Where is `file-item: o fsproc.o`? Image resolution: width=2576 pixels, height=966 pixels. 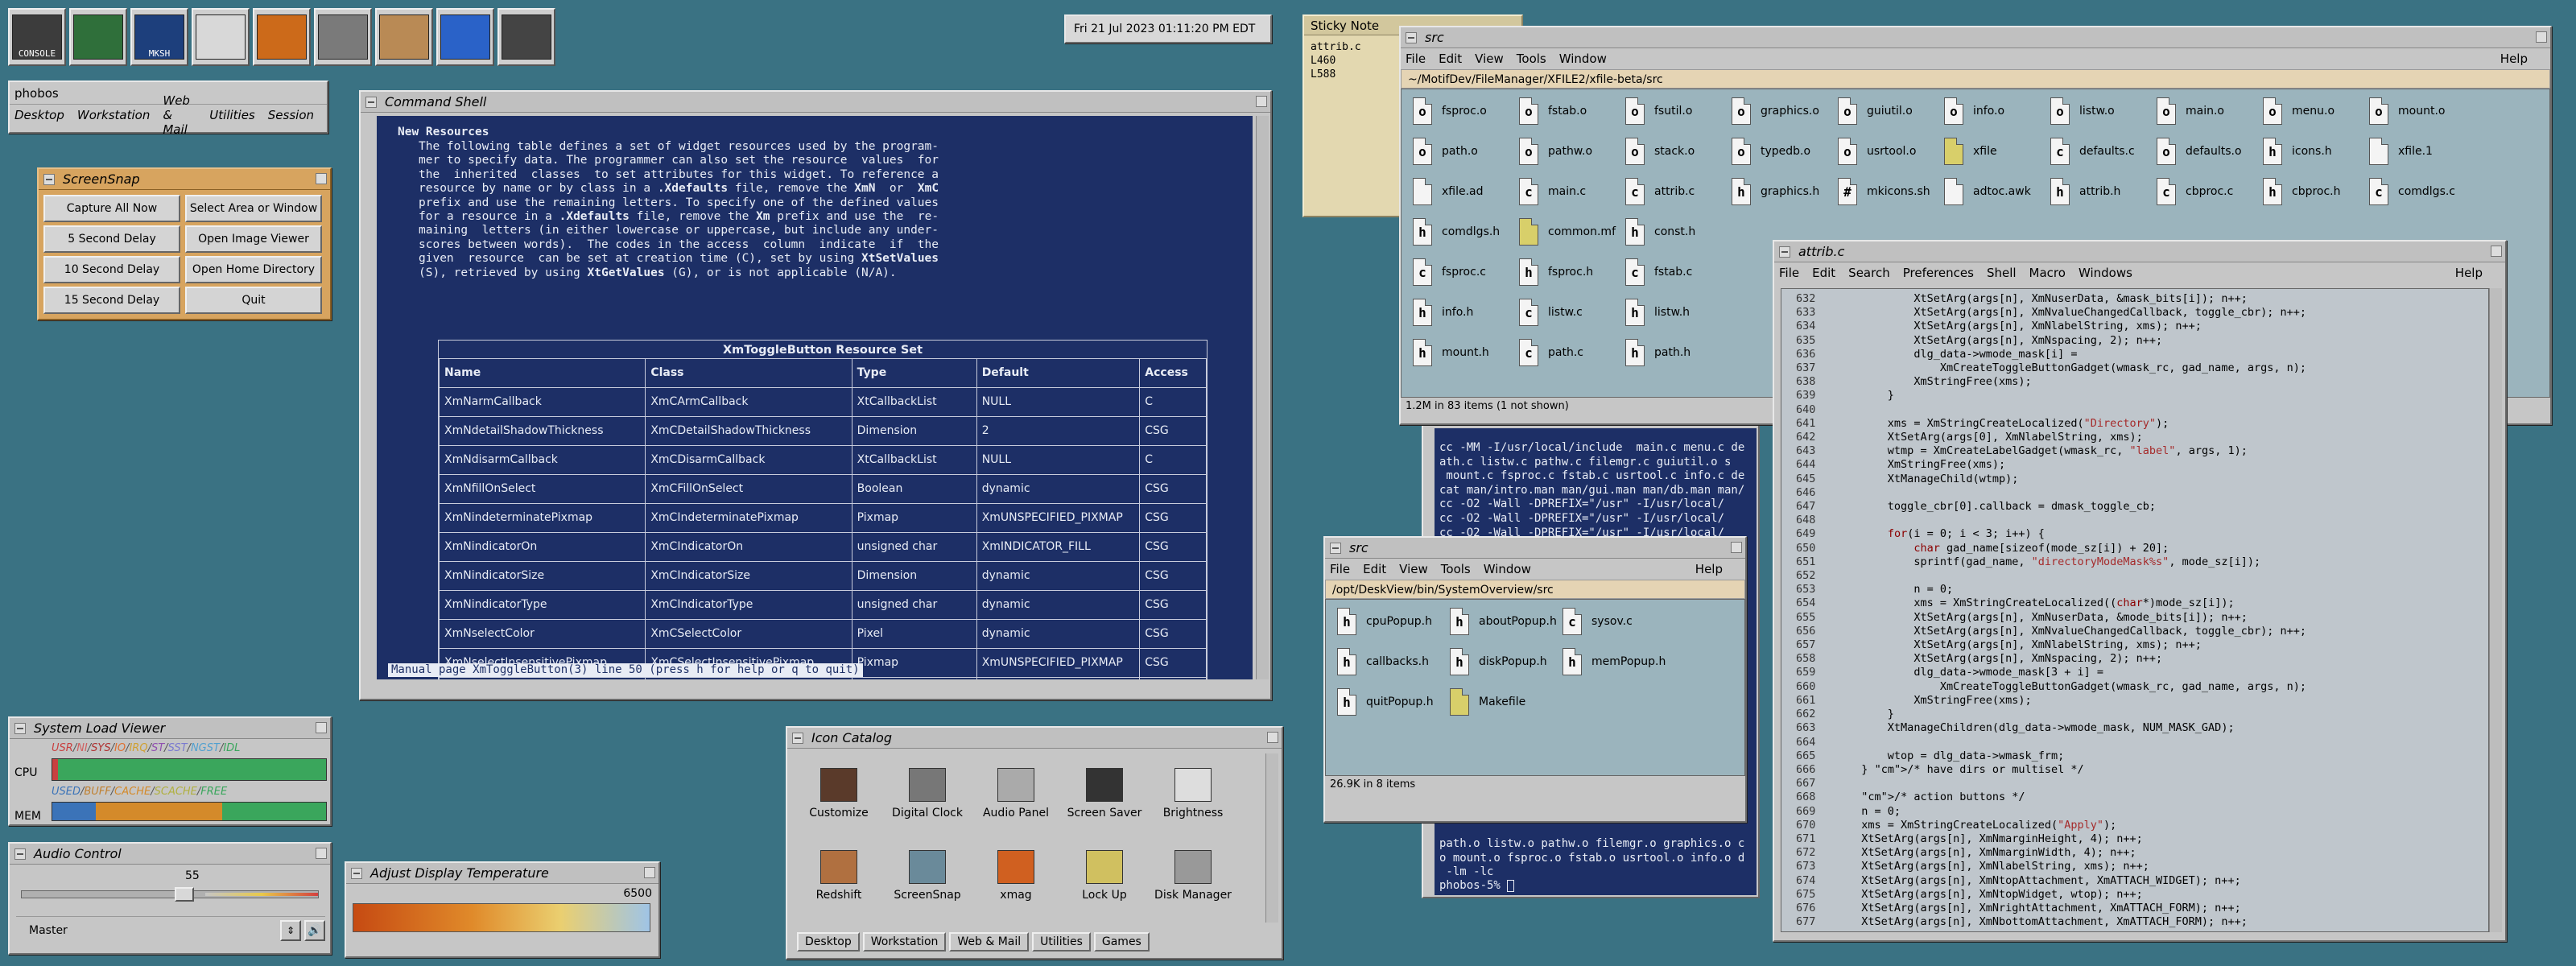
file-item: o fsproc.o is located at coordinates (1450, 111).